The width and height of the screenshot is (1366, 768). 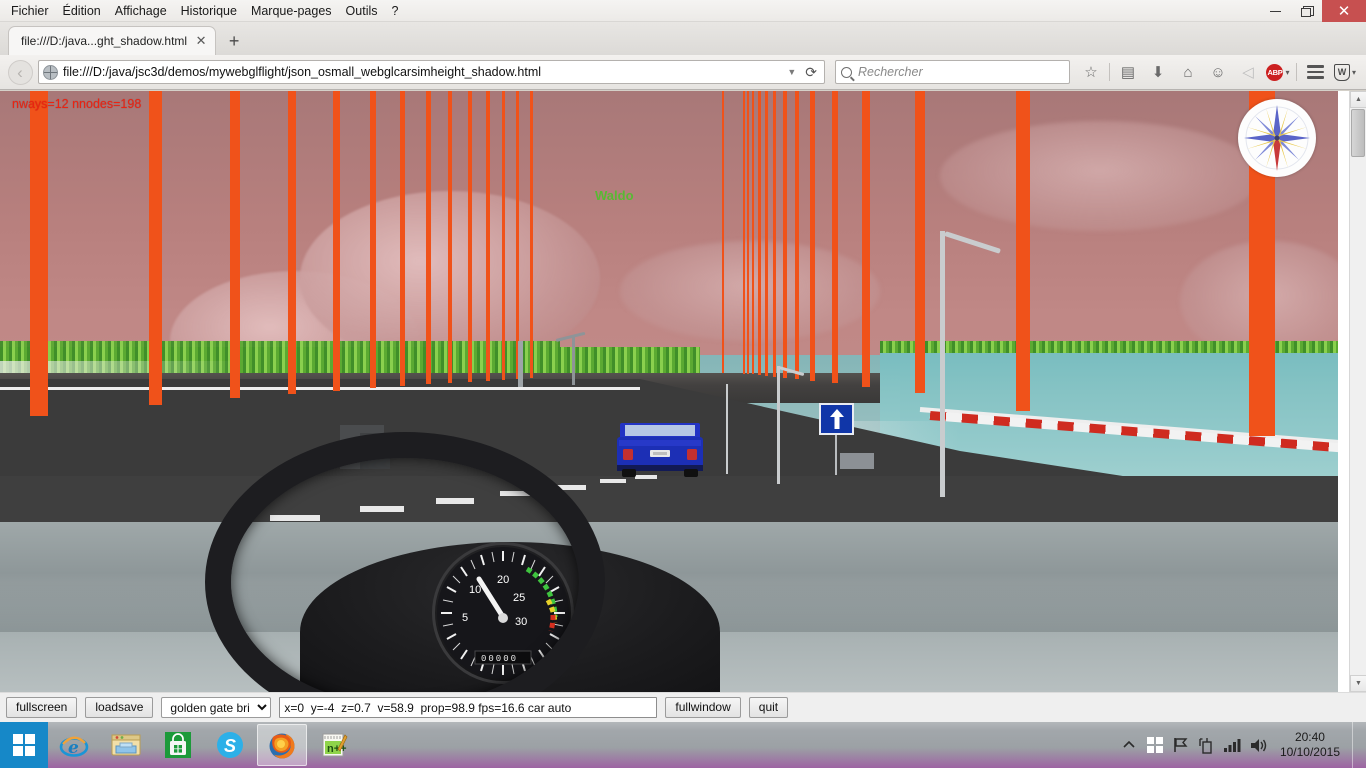 I want to click on app-menu-button, so click(x=1315, y=72).